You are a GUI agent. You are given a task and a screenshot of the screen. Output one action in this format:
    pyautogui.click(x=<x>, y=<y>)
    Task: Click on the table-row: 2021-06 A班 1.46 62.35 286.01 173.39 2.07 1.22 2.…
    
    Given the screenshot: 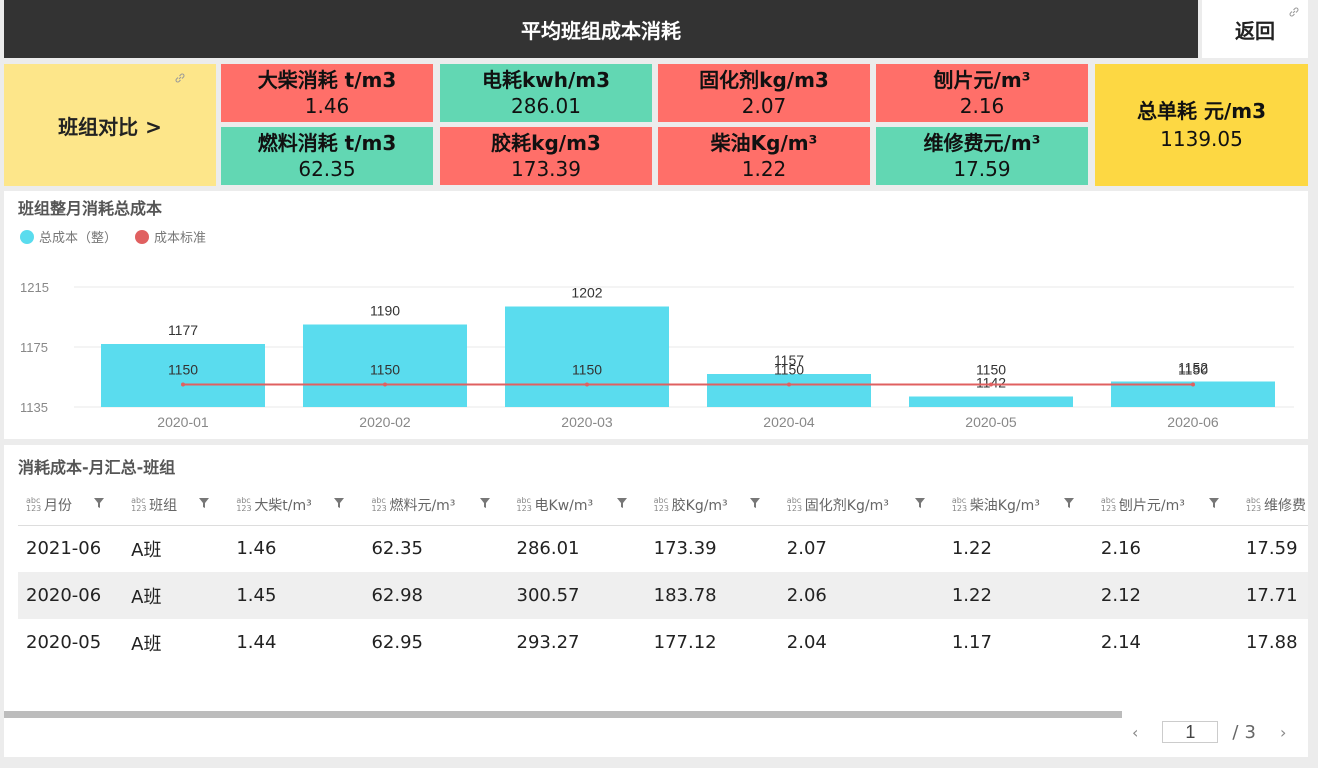 What is the action you would take?
    pyautogui.click(x=663, y=548)
    